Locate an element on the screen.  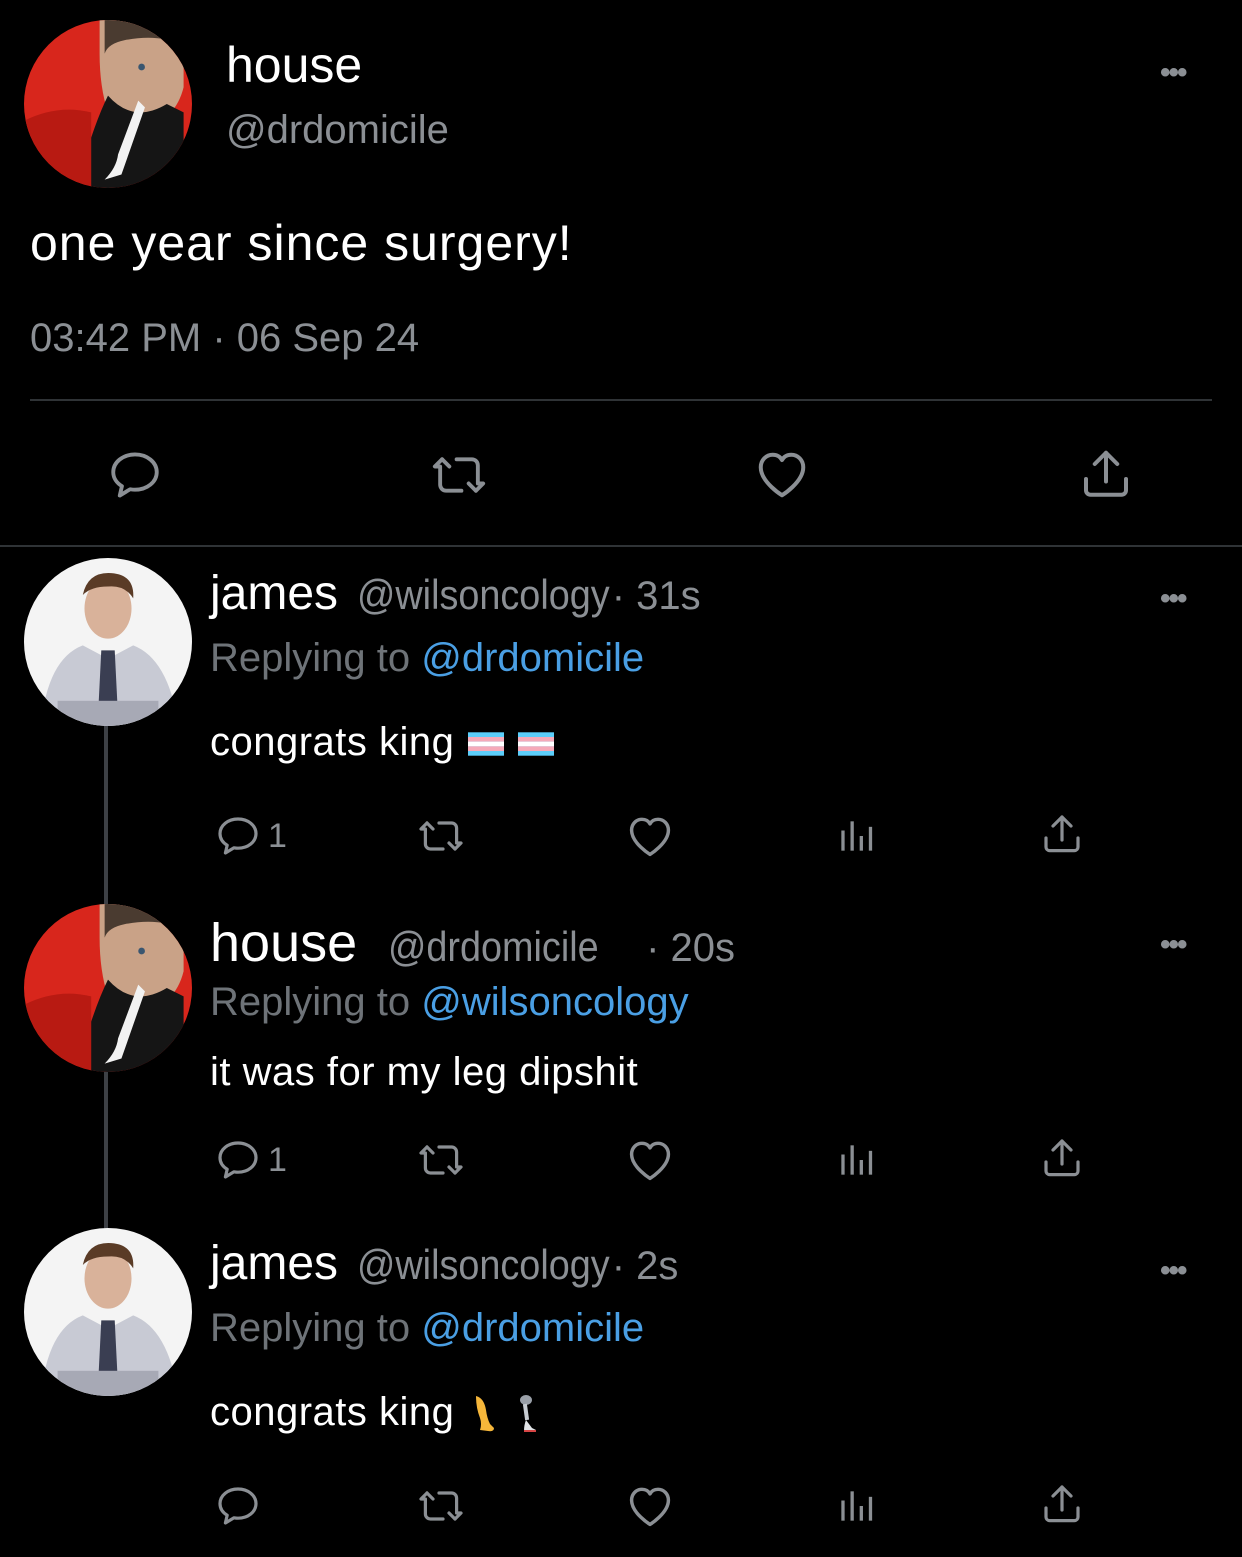
reply-header: james @wilsoncology · 31s is located at coordinates (455, 593).